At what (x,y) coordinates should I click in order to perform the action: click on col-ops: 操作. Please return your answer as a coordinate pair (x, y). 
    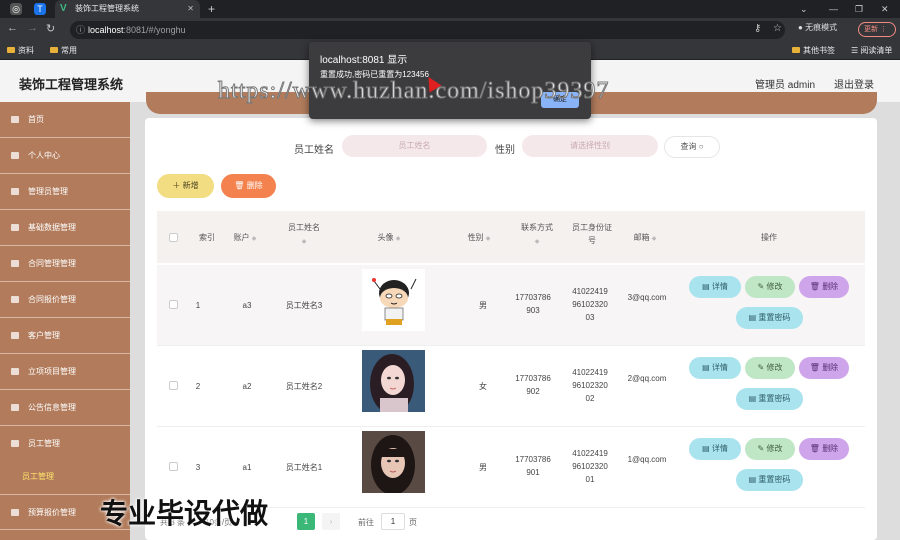
    Looking at the image, I should click on (769, 237).